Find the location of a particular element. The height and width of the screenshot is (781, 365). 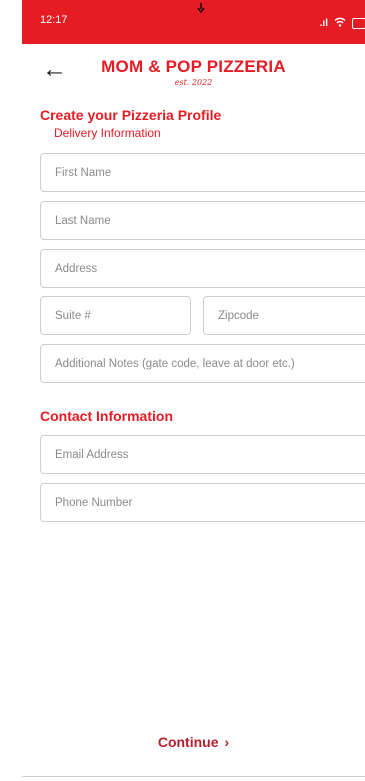

status-time: 12:17 is located at coordinates (54, 20).